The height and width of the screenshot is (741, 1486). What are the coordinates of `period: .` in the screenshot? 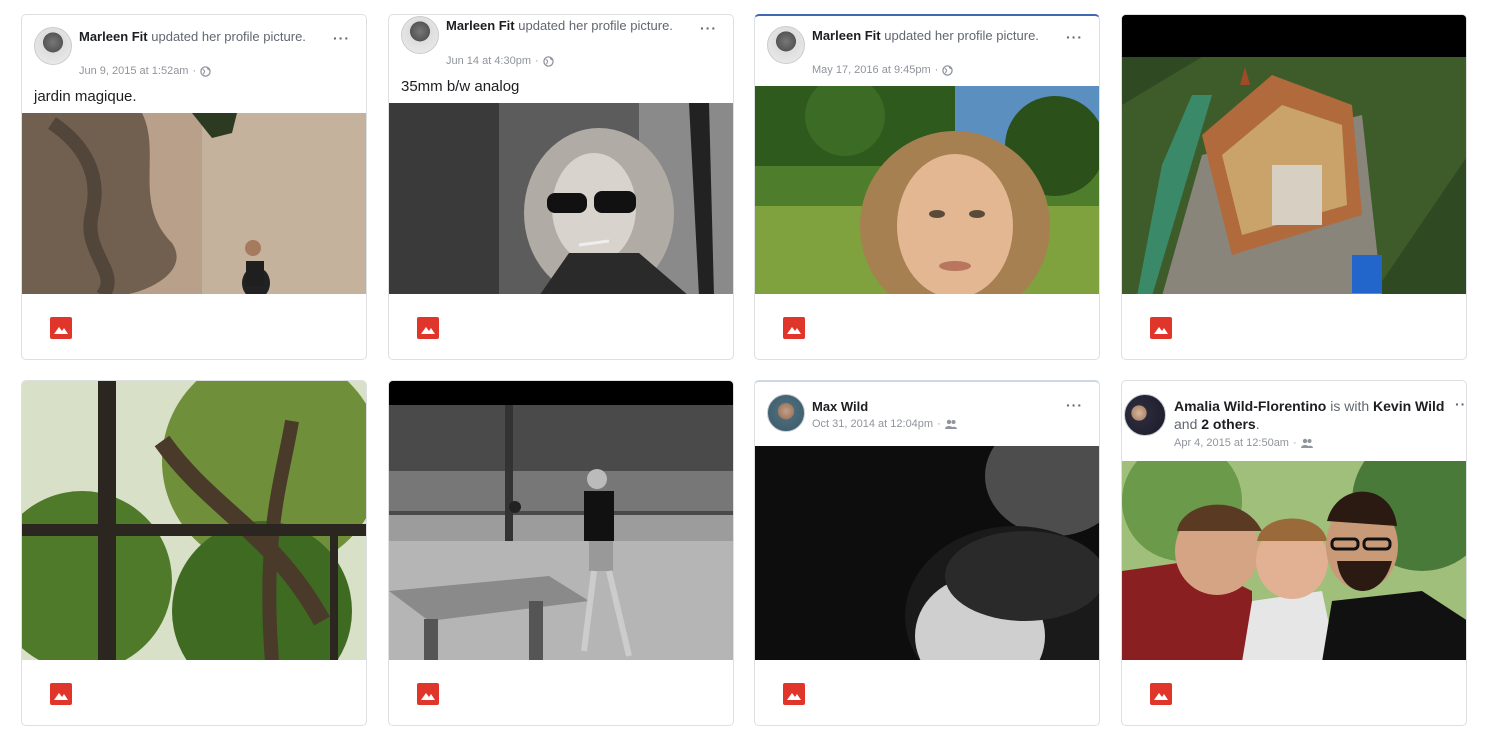 It's located at (1257, 424).